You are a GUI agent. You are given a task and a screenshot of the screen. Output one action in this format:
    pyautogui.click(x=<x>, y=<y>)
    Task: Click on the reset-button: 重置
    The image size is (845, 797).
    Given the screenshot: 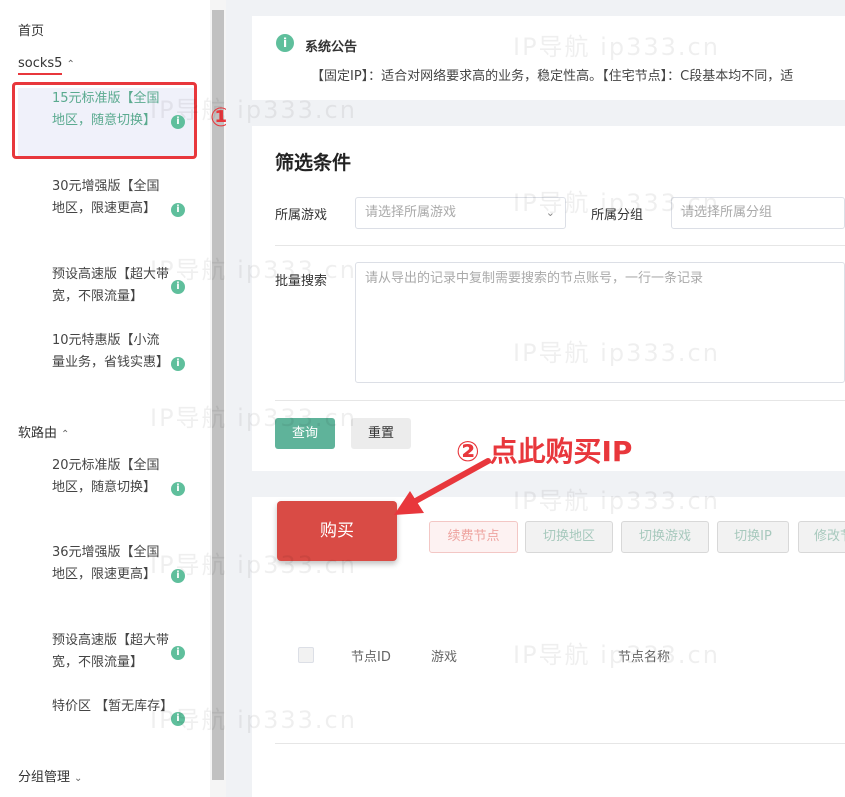 What is the action you would take?
    pyautogui.click(x=381, y=433)
    